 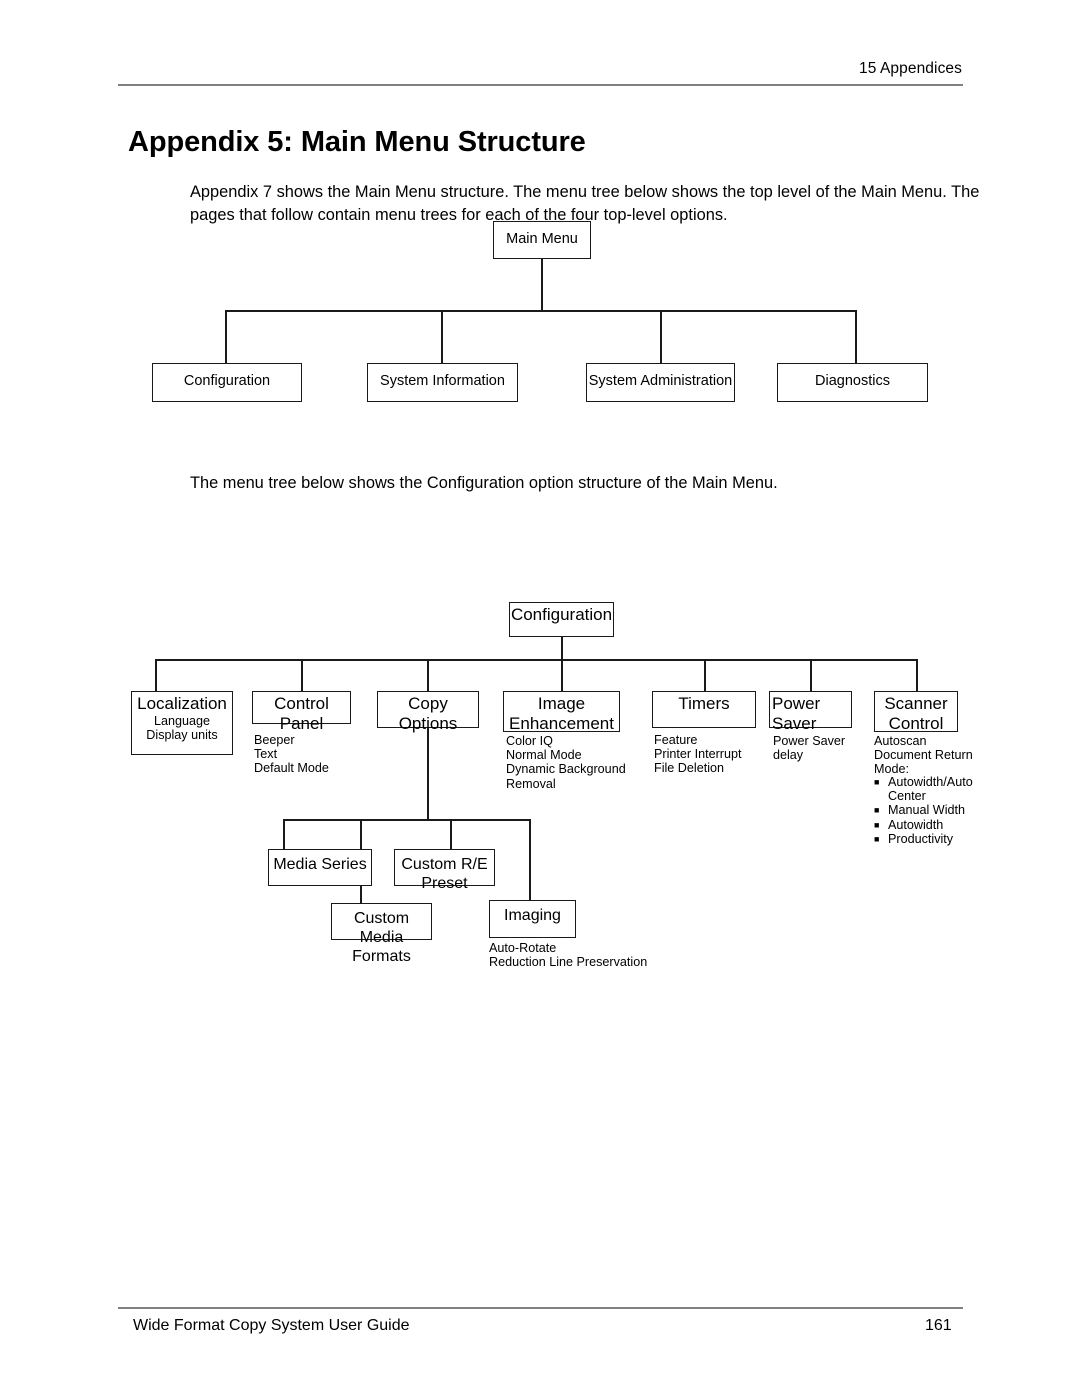 What do you see at coordinates (938, 1325) in the screenshot?
I see `footer-page-number: 161` at bounding box center [938, 1325].